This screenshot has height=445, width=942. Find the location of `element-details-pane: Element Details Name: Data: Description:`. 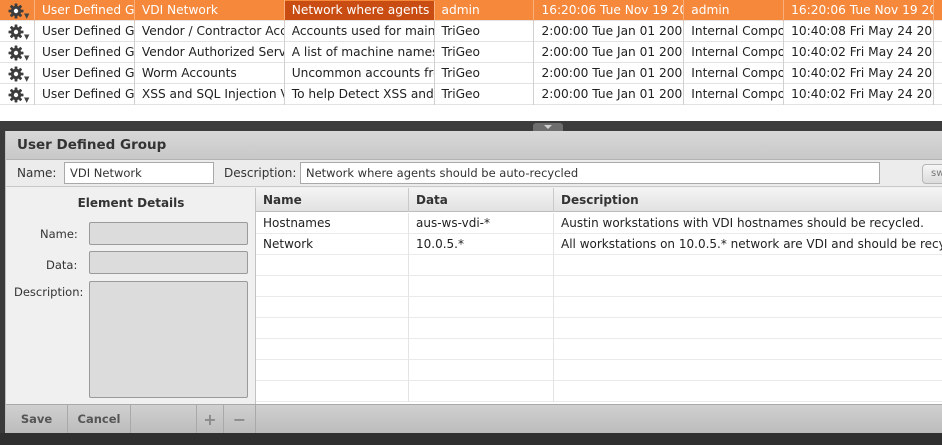

element-details-pane: Element Details Name: Data: Description: is located at coordinates (131, 296).